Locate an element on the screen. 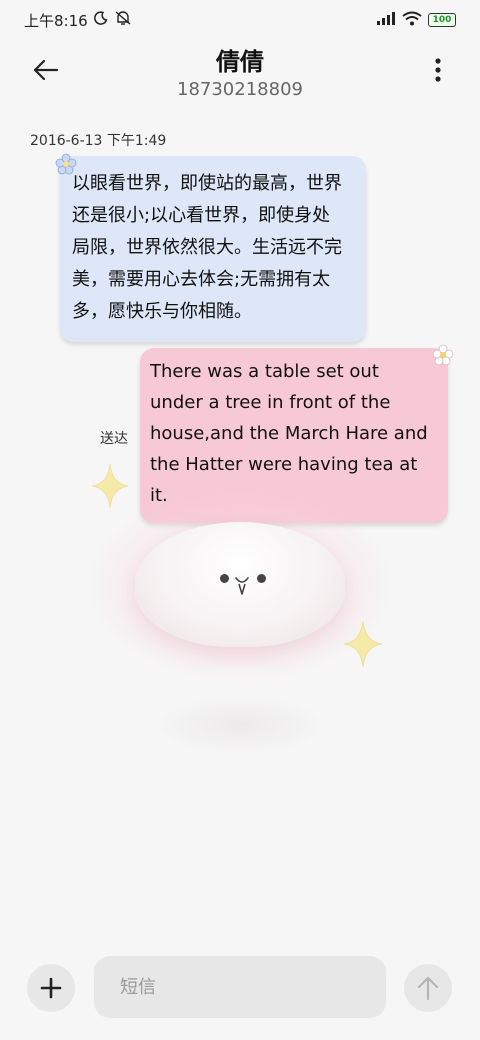  more-options-button is located at coordinates (438, 70).